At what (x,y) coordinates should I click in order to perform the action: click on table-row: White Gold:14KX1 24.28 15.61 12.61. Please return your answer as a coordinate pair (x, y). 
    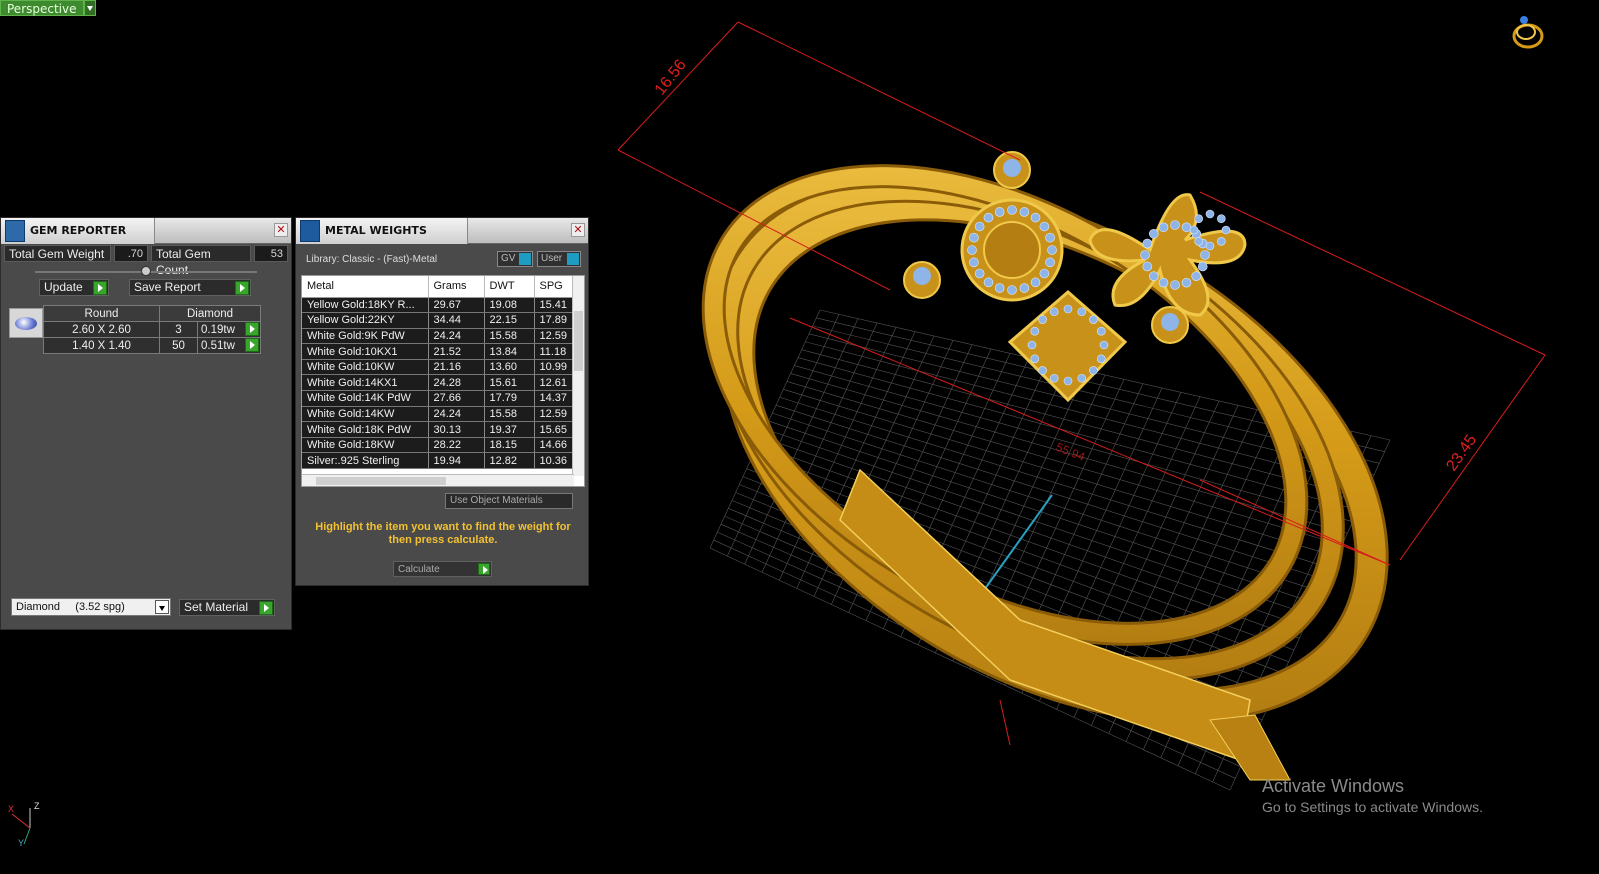
    Looking at the image, I should click on (440, 383).